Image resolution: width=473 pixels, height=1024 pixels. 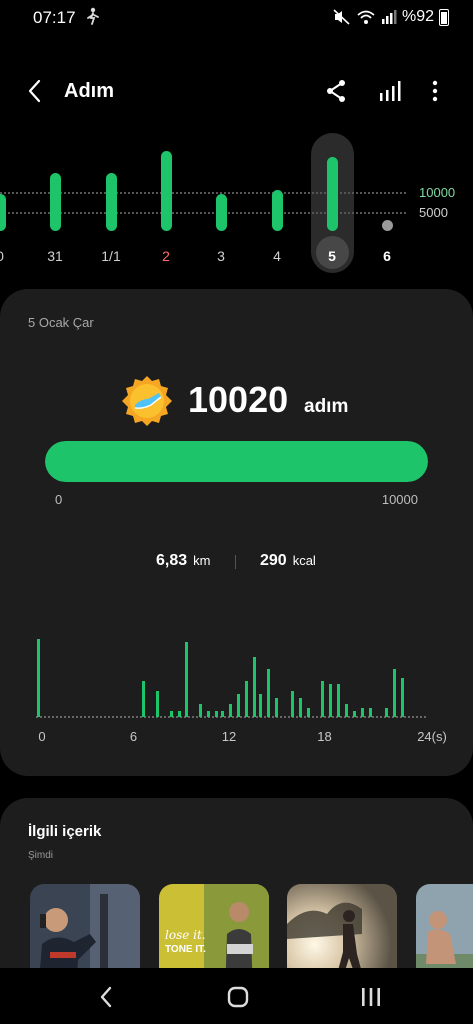 What do you see at coordinates (304, 560) in the screenshot?
I see `calories-unit: kcal` at bounding box center [304, 560].